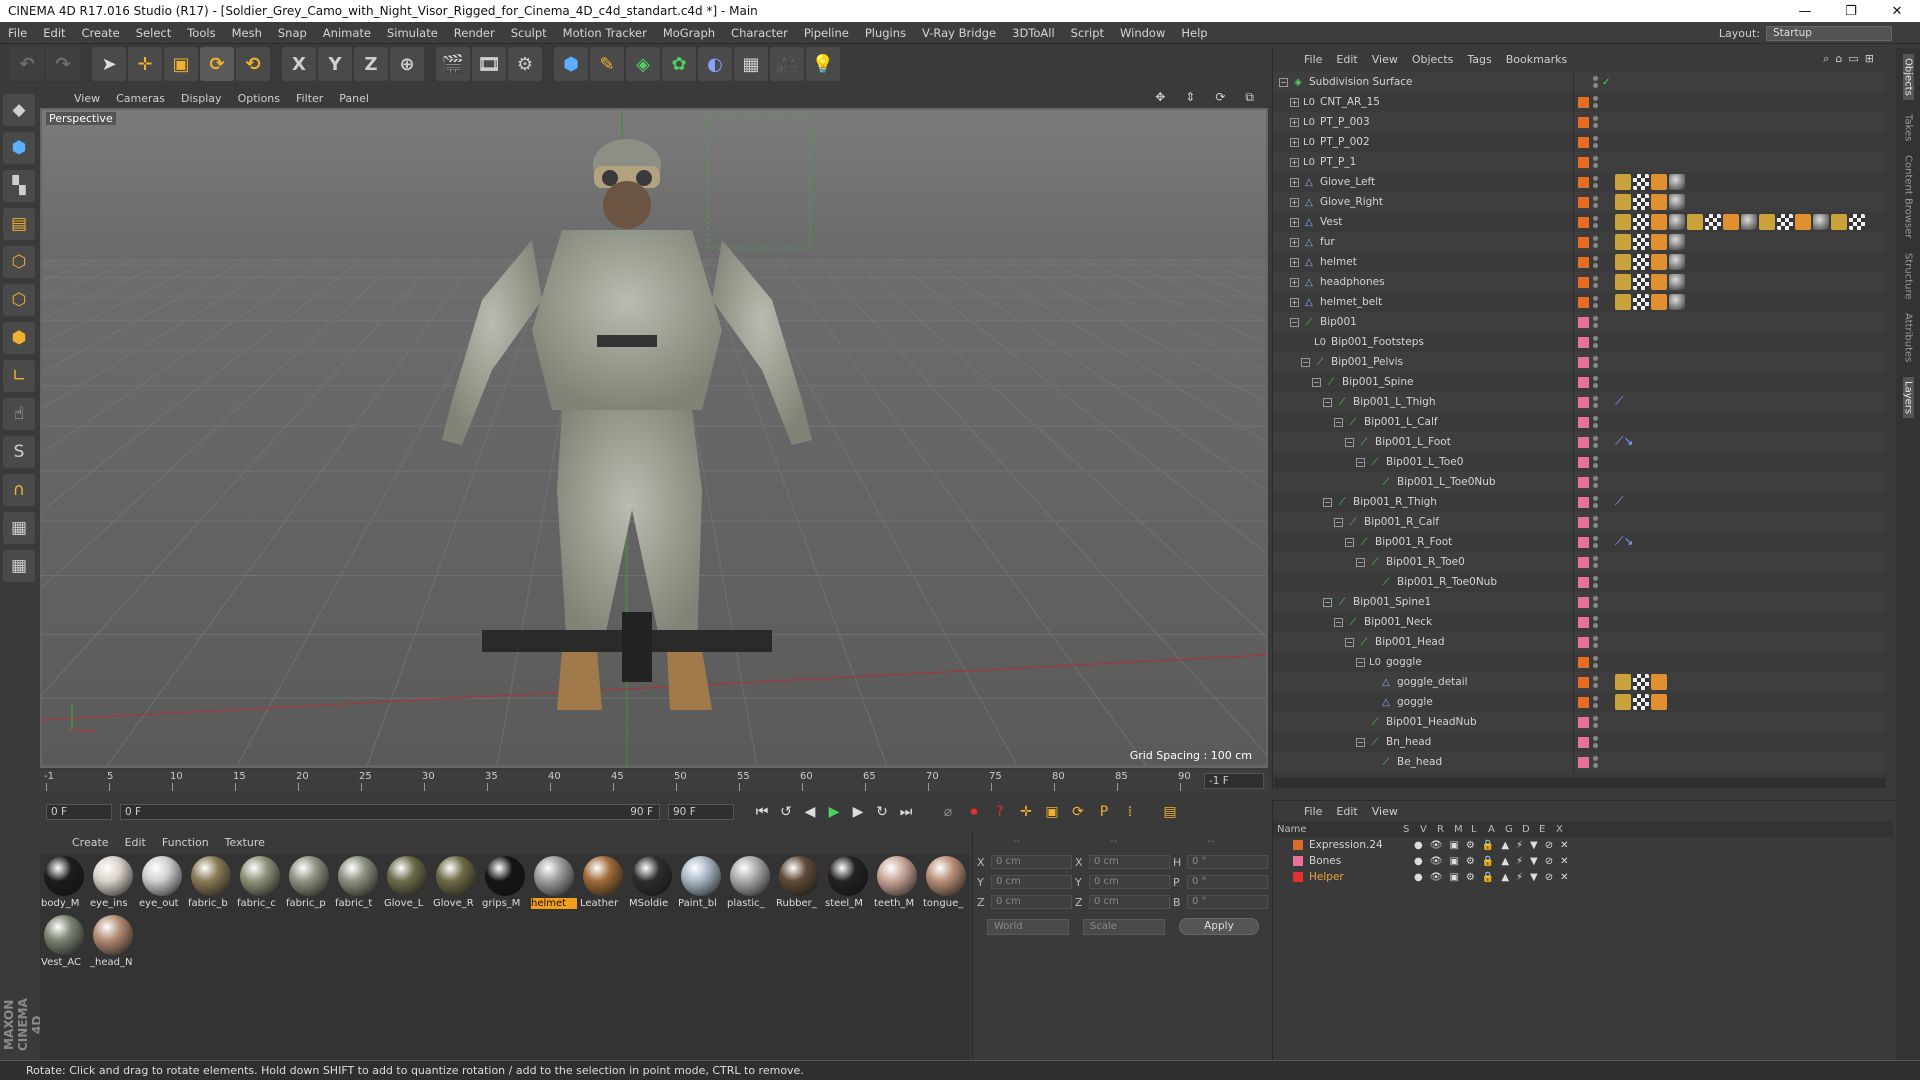 This screenshot has height=1080, width=1920. I want to click on coordinate-system-icon: ⊕, so click(407, 64).